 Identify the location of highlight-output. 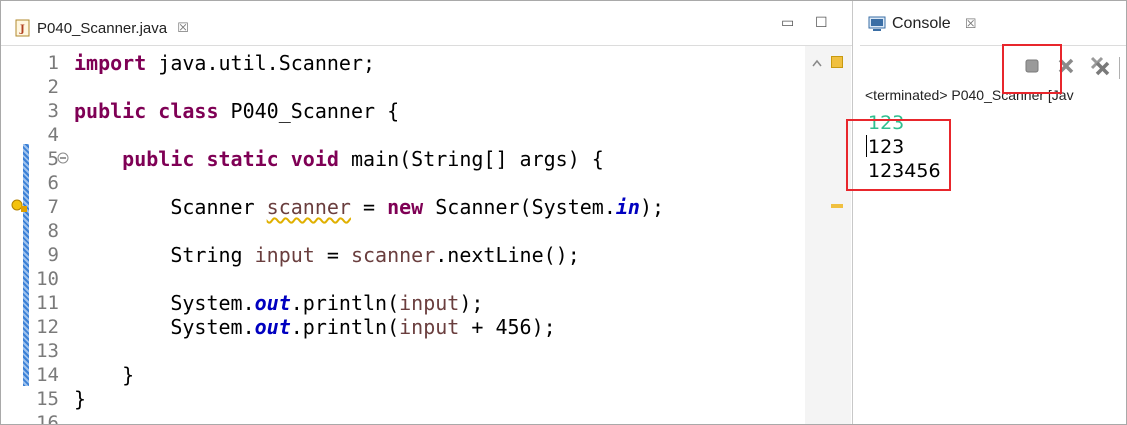
(898, 155).